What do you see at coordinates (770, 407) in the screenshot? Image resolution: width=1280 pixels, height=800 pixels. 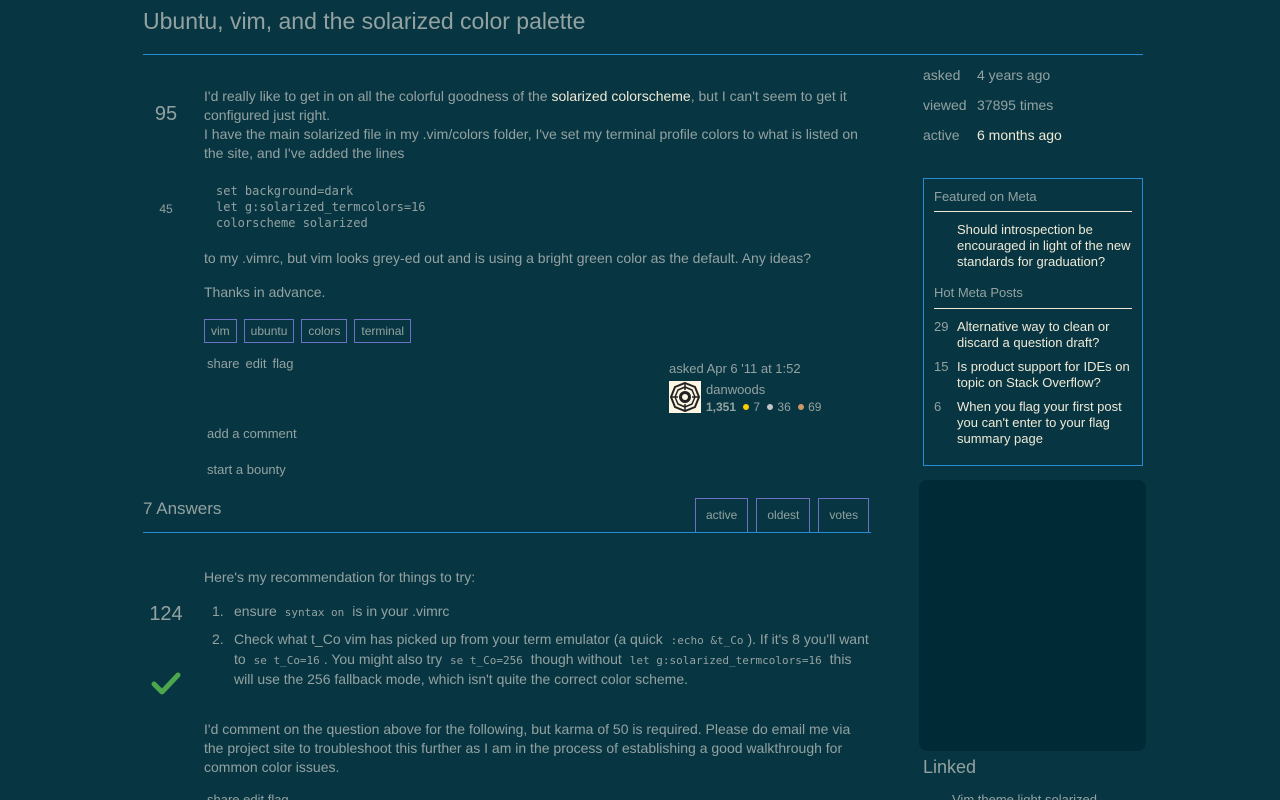 I see `silver-badge-icon` at bounding box center [770, 407].